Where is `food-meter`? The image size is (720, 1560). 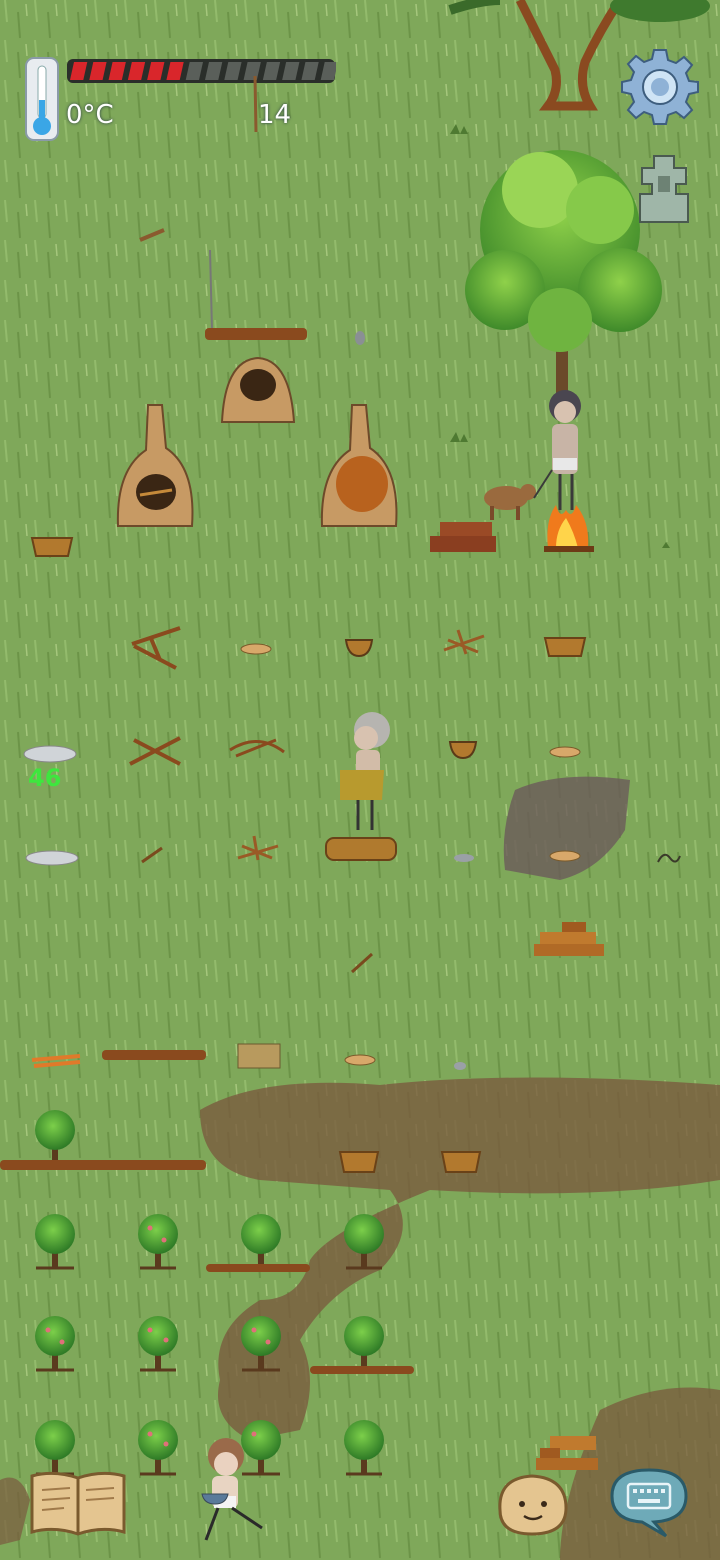 food-meter is located at coordinates (202, 71).